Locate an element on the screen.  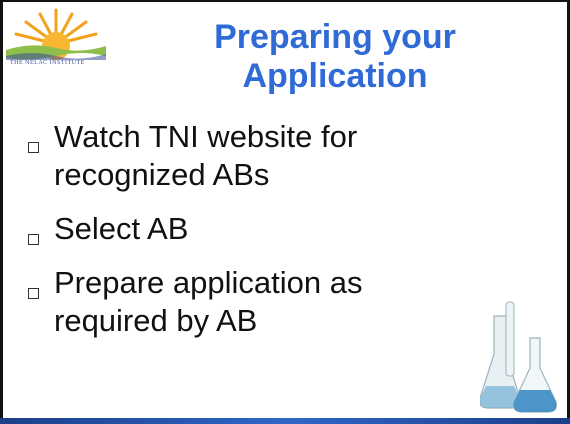
bullet-text-line: Prepare application as is located at coordinates (208, 282).